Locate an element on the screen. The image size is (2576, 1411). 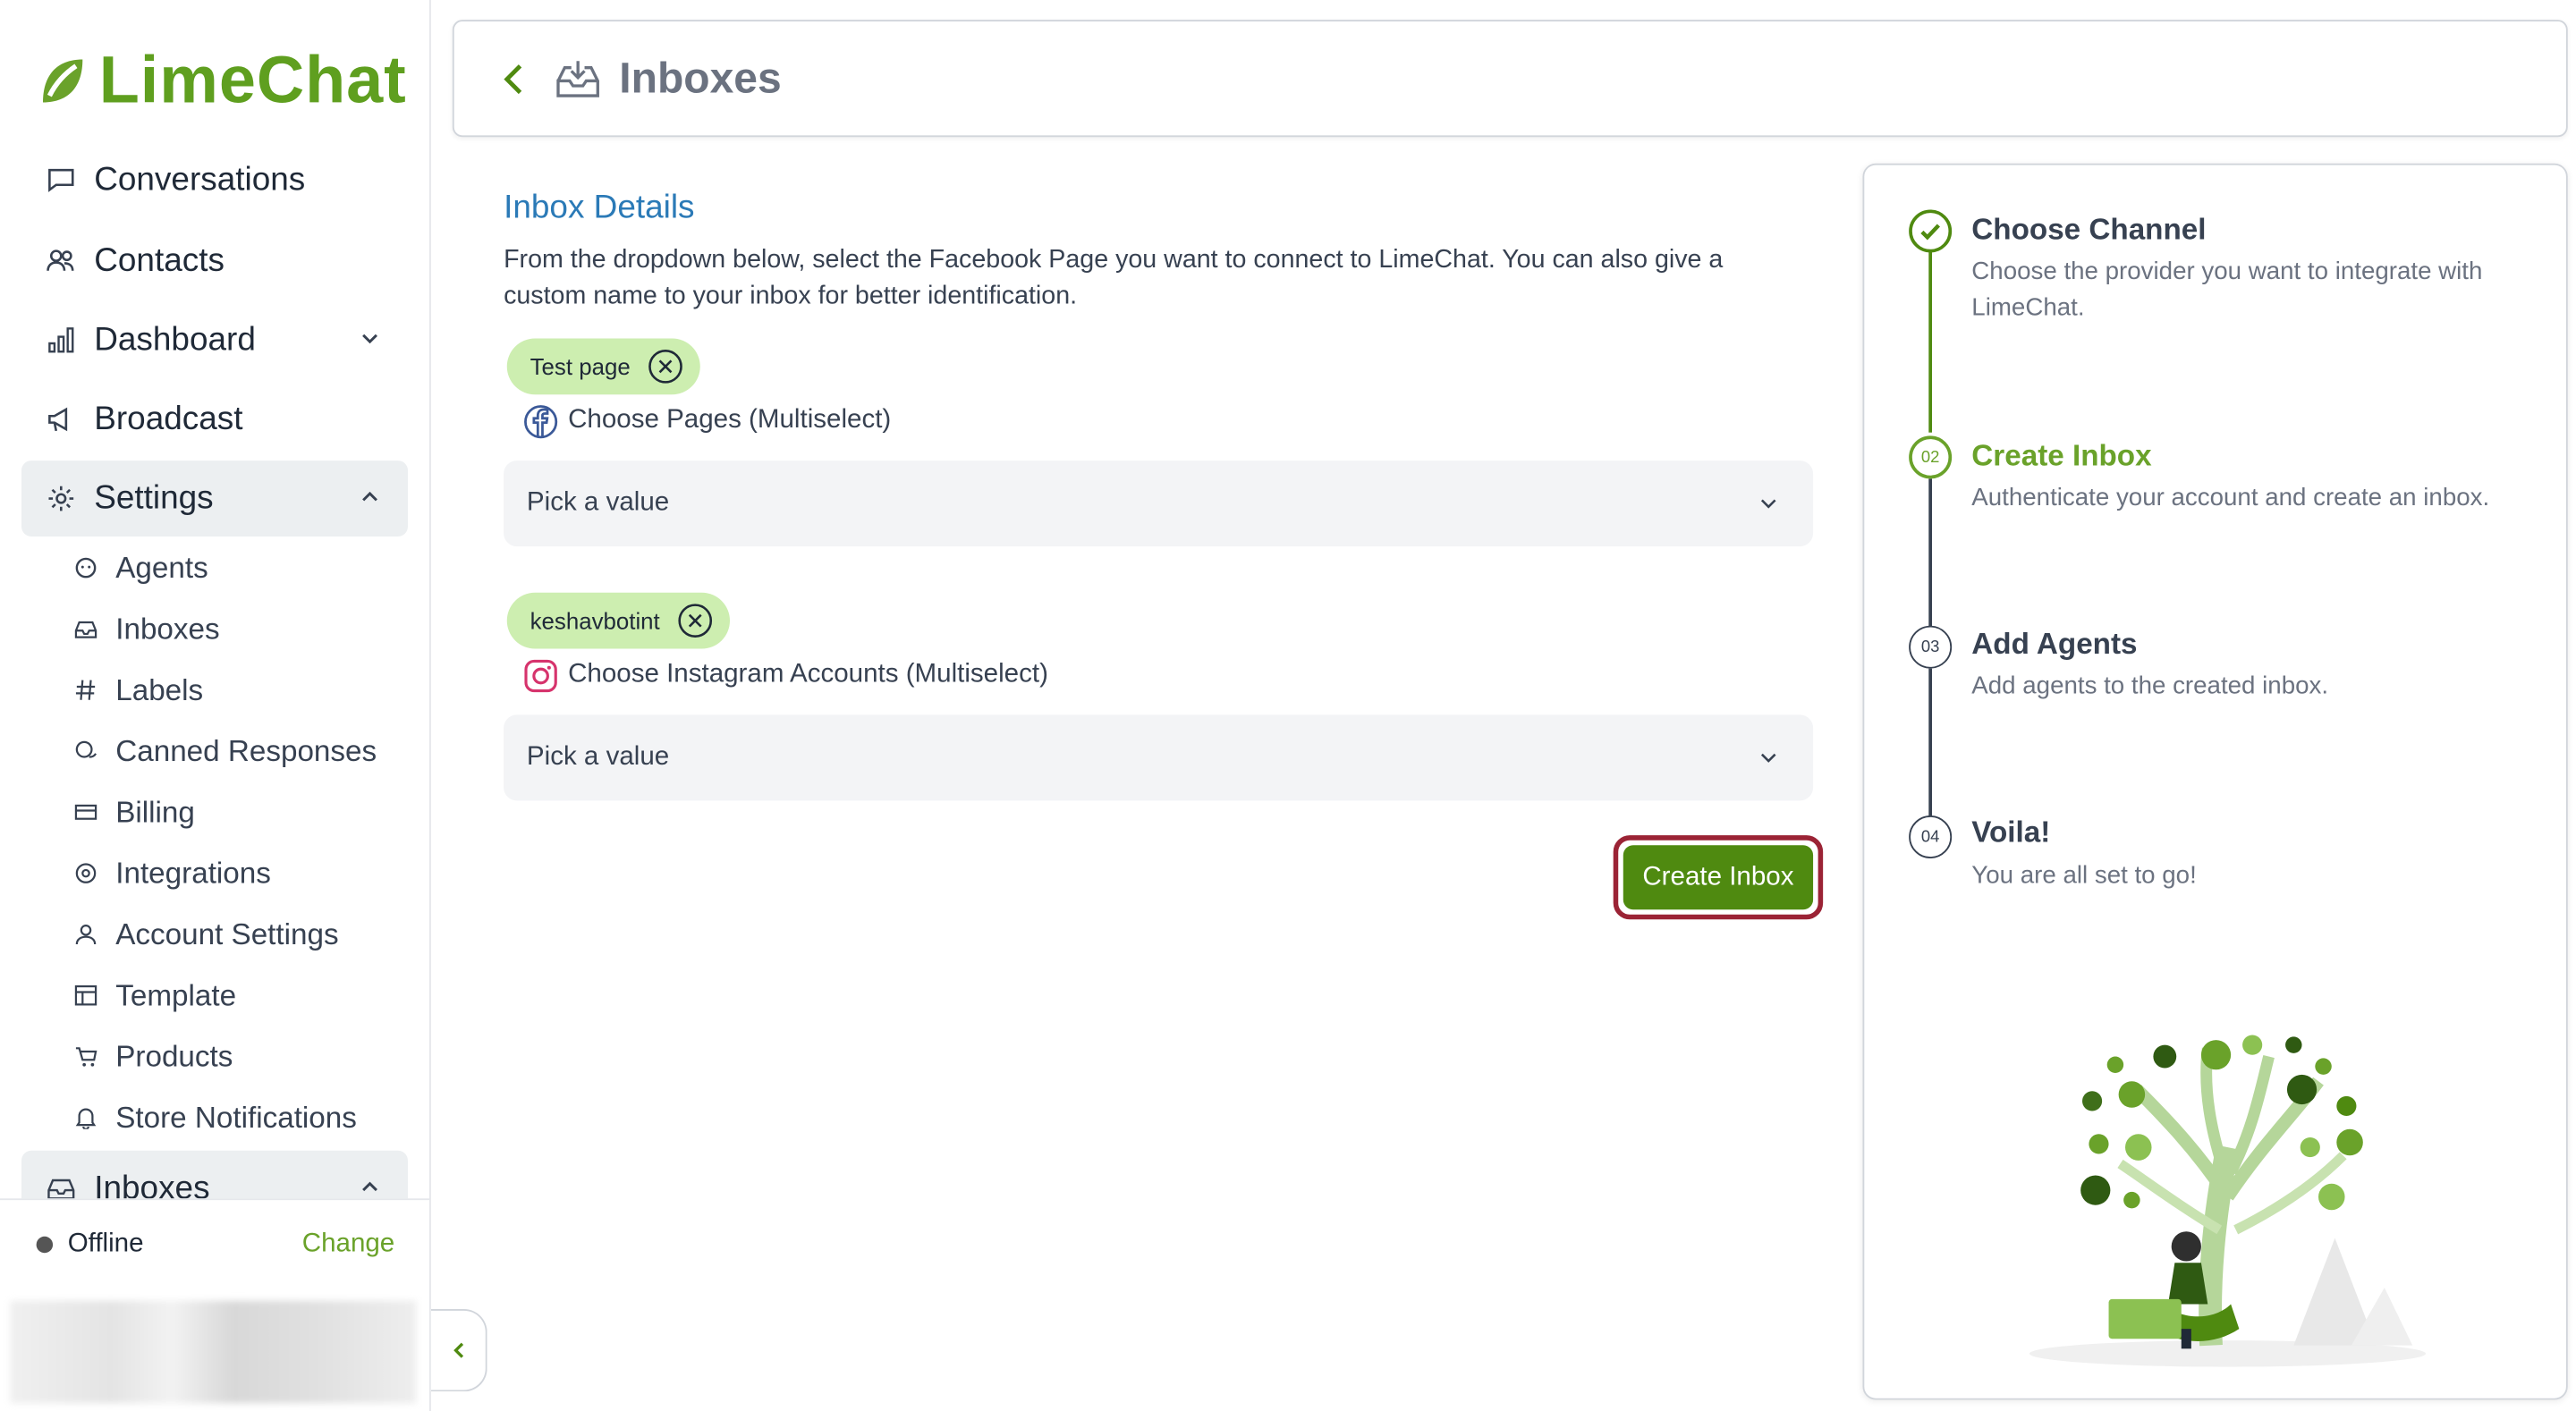
contacts-icon is located at coordinates (61, 260).